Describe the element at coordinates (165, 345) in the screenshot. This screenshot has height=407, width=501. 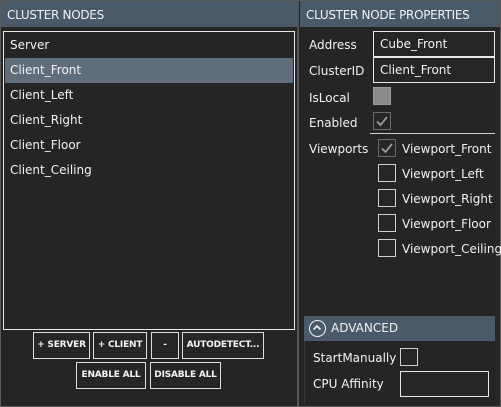
I see `remove-node-button: -` at that location.